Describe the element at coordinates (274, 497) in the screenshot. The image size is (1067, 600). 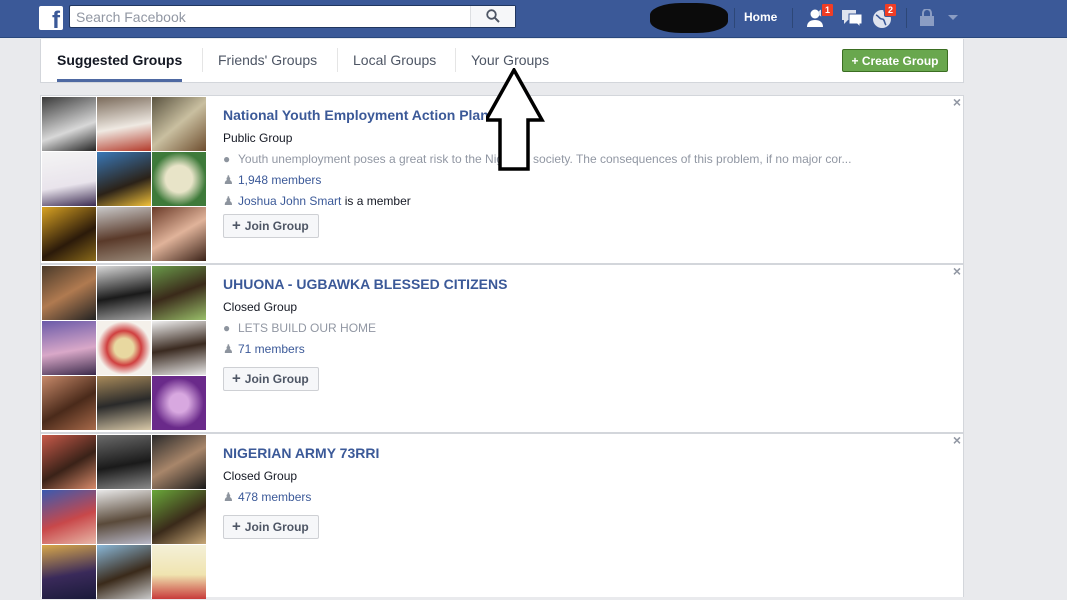
I see `group-member-count: 478 members` at that location.